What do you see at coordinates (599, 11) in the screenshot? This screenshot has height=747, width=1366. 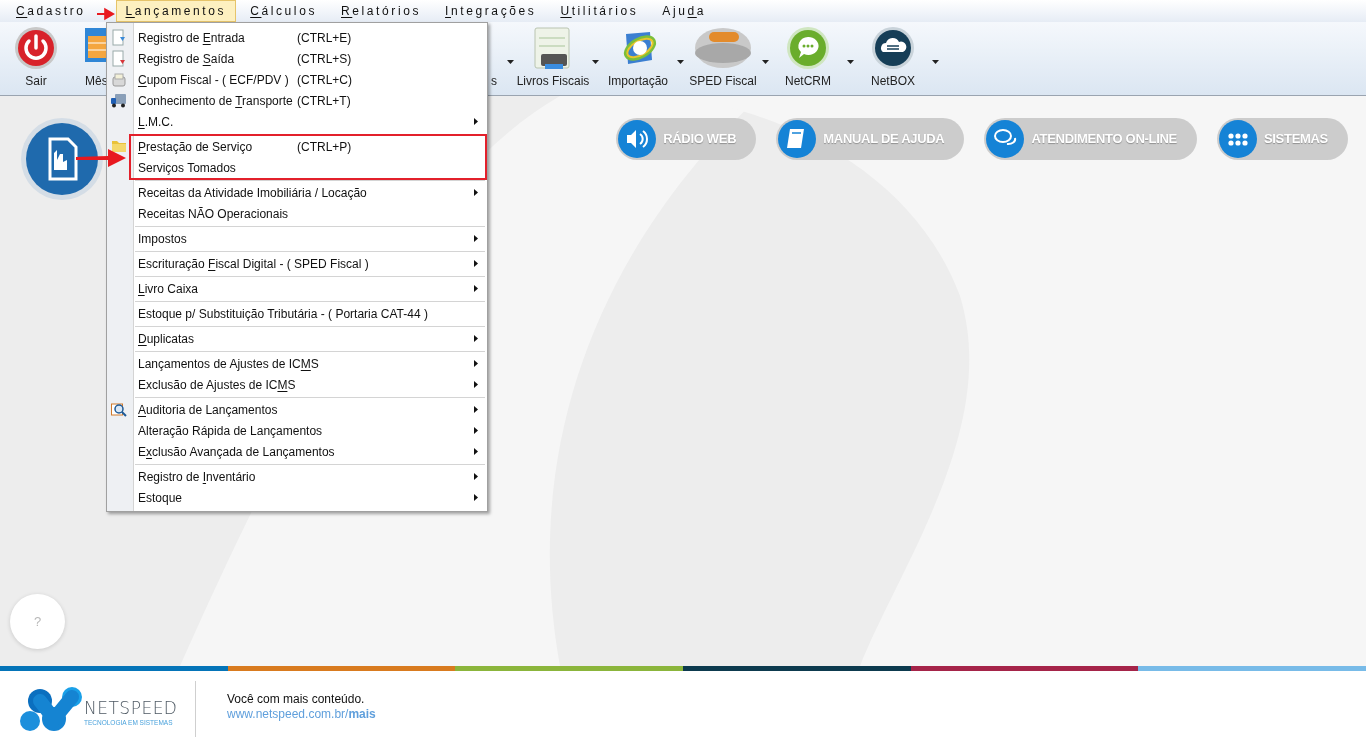 I see `menu-bar-item: Utilitários` at bounding box center [599, 11].